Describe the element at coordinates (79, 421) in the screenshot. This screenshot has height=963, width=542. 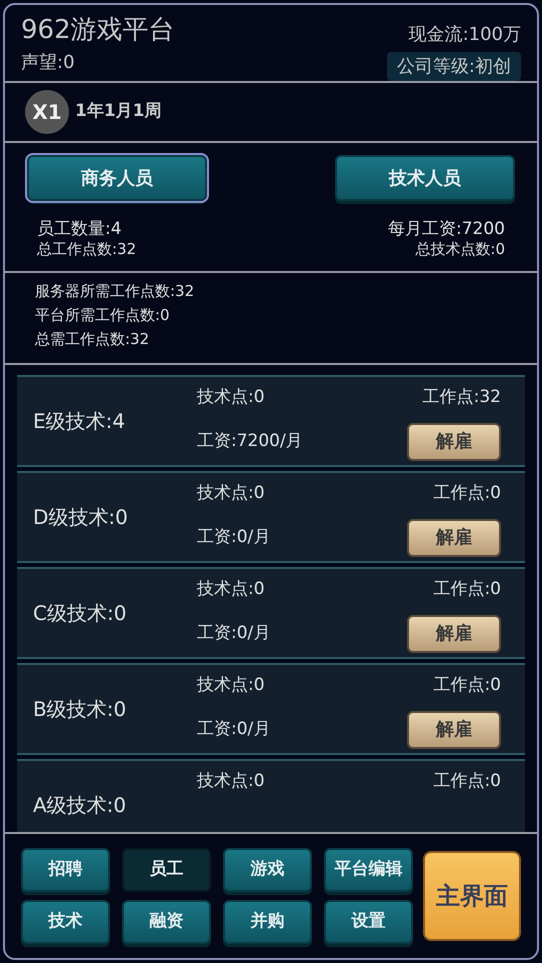
I see `staff-level-name: E级技术:4` at that location.